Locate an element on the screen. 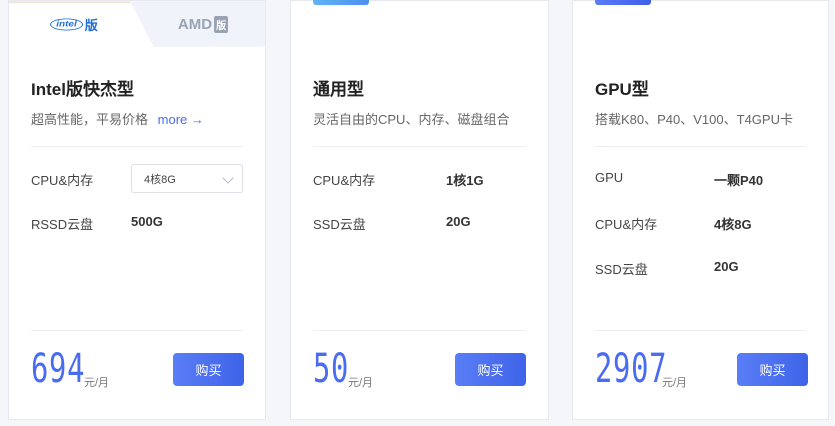  card-subtitle-text: 超高性能，平易价格 is located at coordinates (90, 119).